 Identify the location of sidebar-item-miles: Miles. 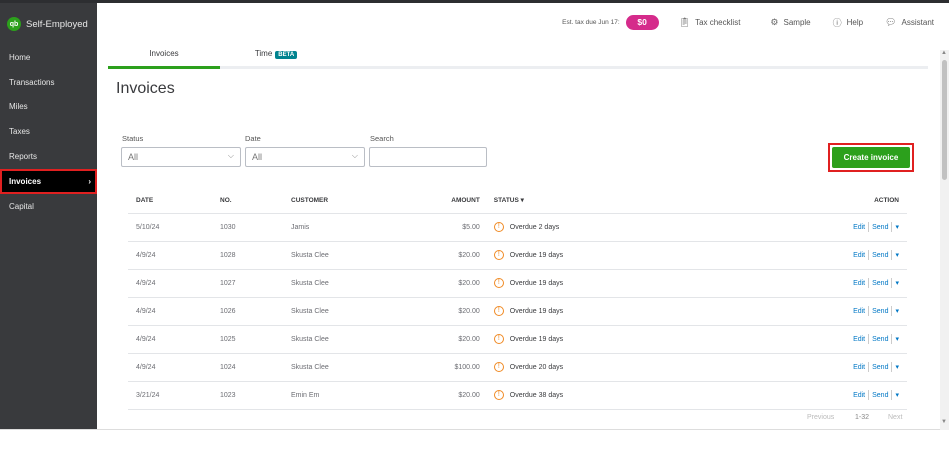
(48, 107).